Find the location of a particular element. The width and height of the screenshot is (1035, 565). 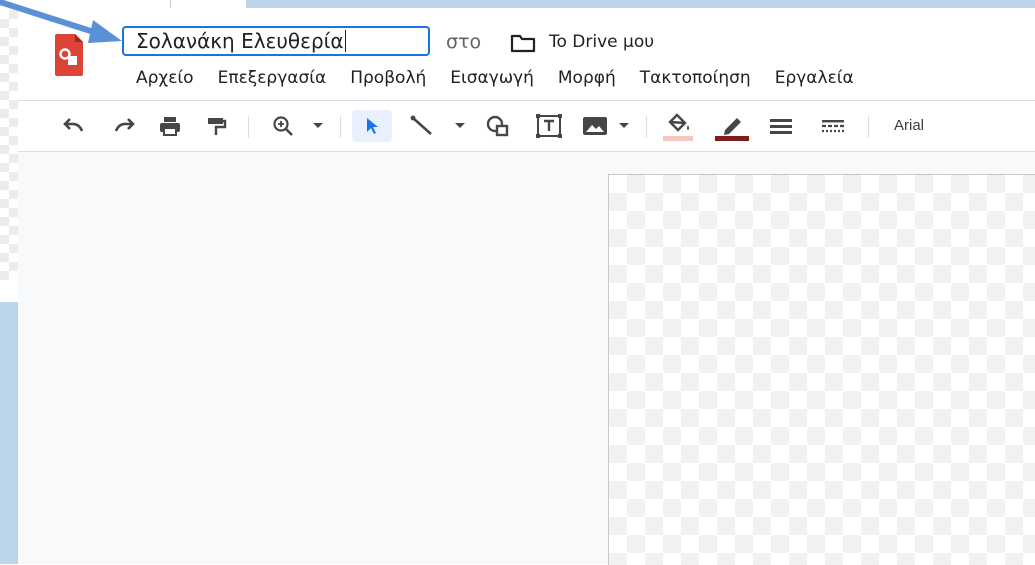

shape-icon is located at coordinates (498, 126).